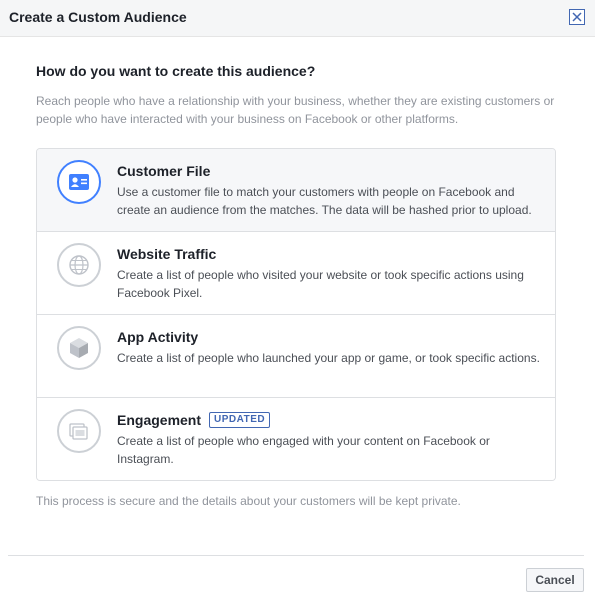  Describe the element at coordinates (79, 182) in the screenshot. I see `contact-card-icon` at that location.